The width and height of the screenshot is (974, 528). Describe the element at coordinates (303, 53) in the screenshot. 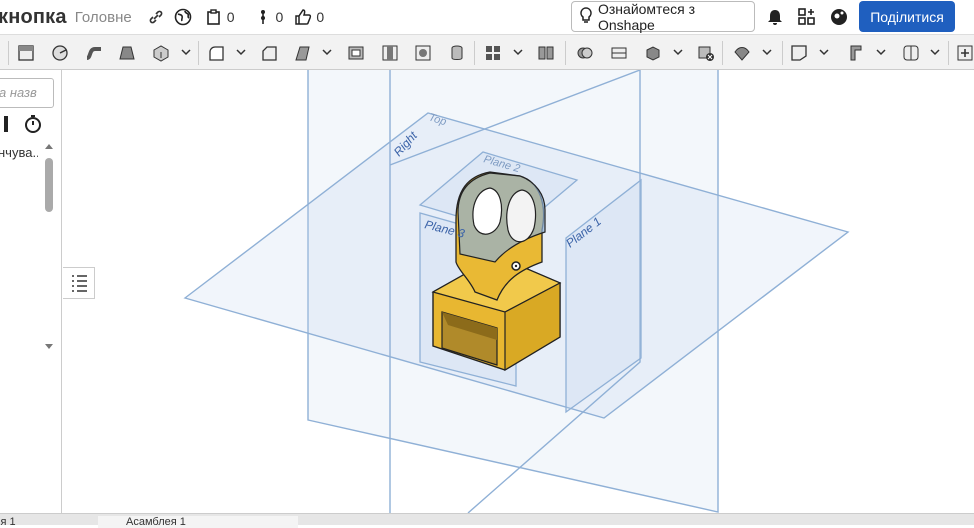

I see `draft-tool-icon` at that location.